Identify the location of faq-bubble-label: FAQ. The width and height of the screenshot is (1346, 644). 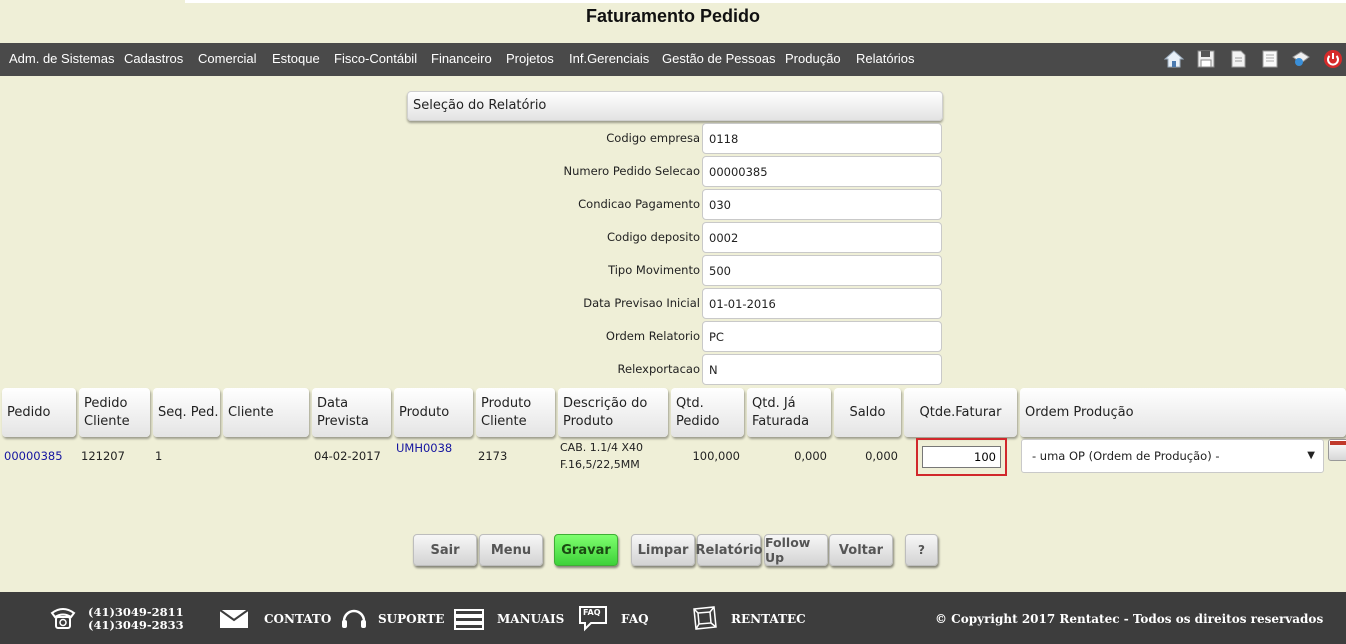
(592, 612).